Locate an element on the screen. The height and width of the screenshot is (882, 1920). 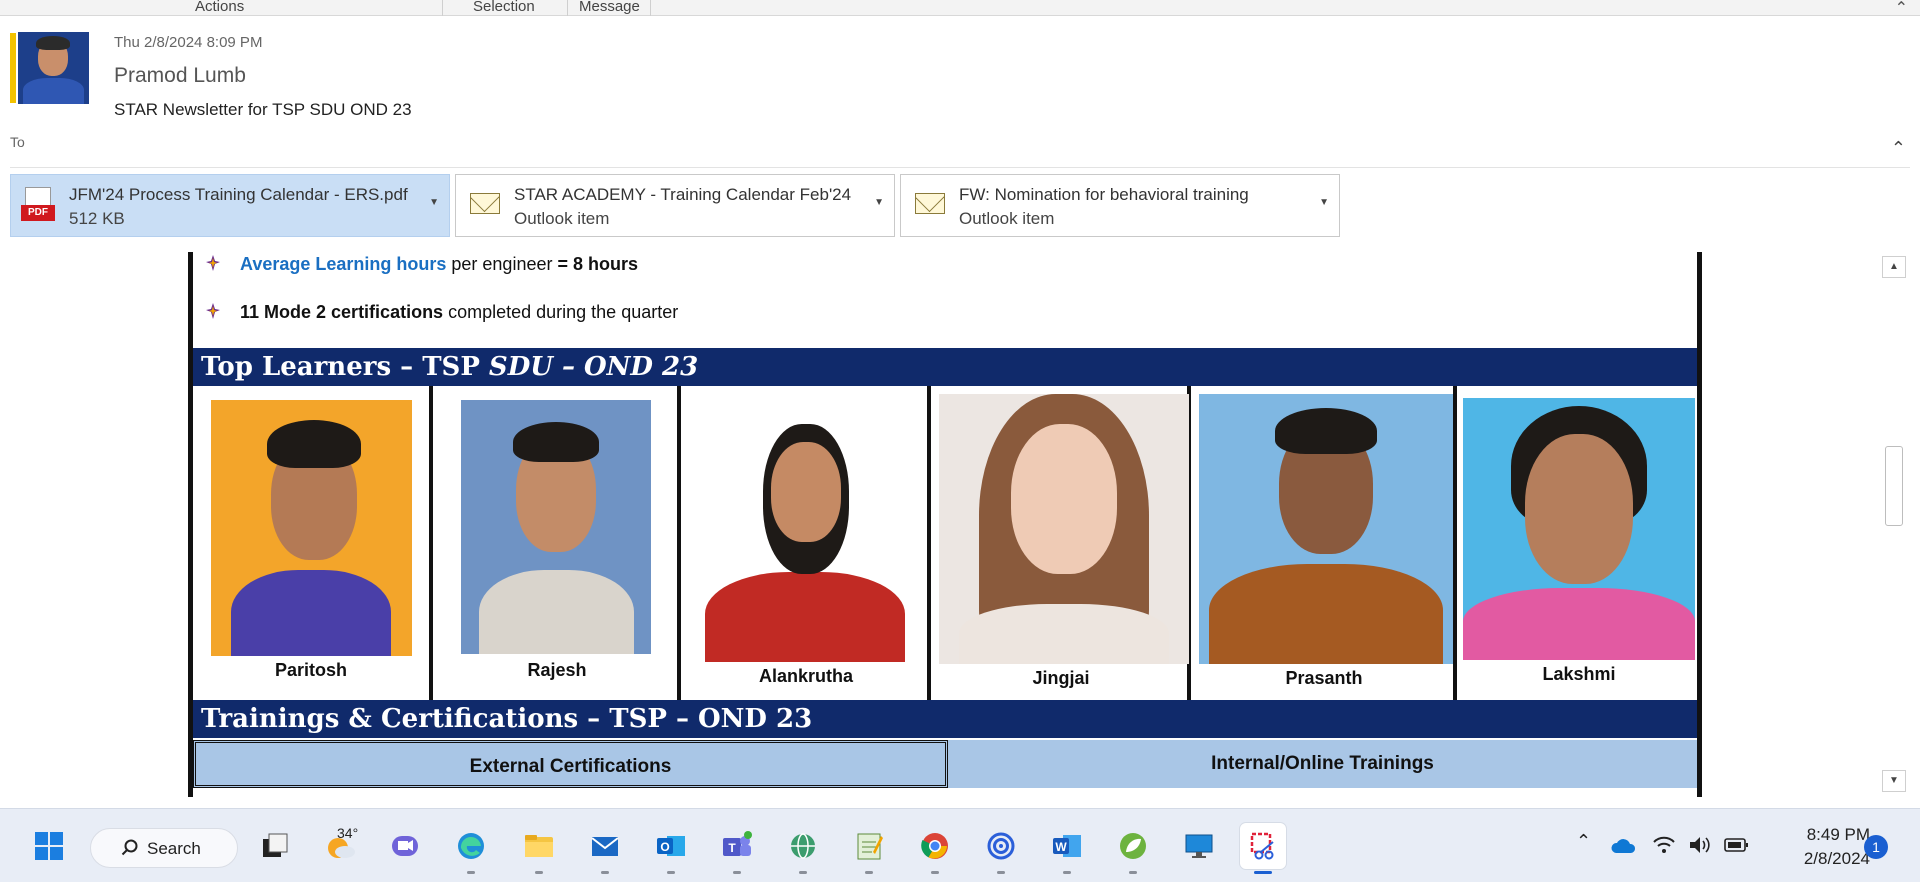
learner-name: Jingjai is located at coordinates (1061, 678).